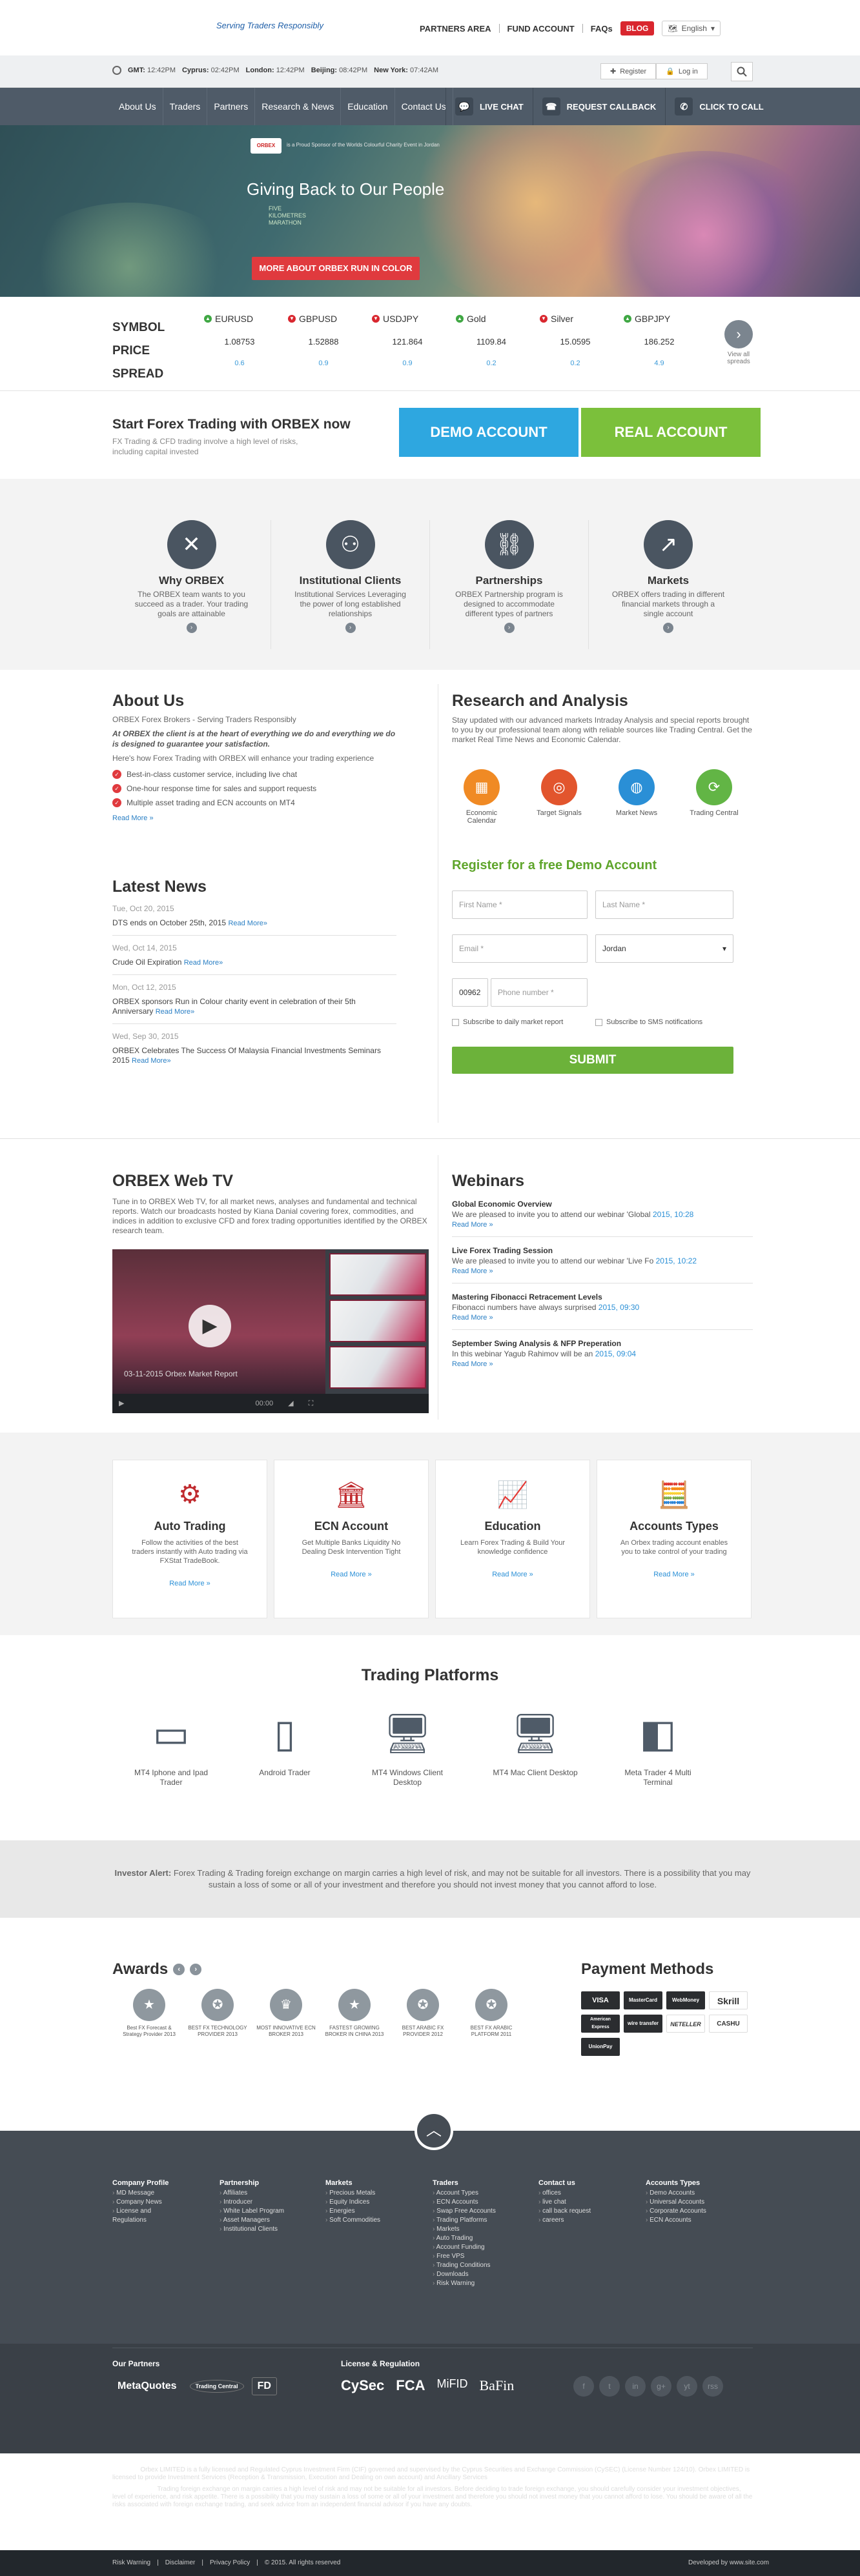 This screenshot has width=860, height=2576. Describe the element at coordinates (661, 2386) in the screenshot. I see `googleplus-icon: g+` at that location.